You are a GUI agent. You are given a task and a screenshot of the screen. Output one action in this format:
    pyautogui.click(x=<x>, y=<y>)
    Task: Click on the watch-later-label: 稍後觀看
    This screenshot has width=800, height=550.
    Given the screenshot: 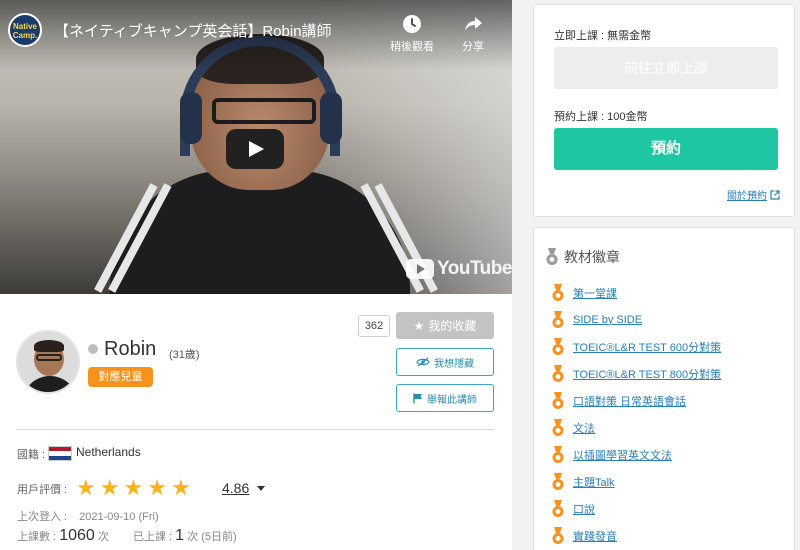 What is the action you would take?
    pyautogui.click(x=412, y=47)
    